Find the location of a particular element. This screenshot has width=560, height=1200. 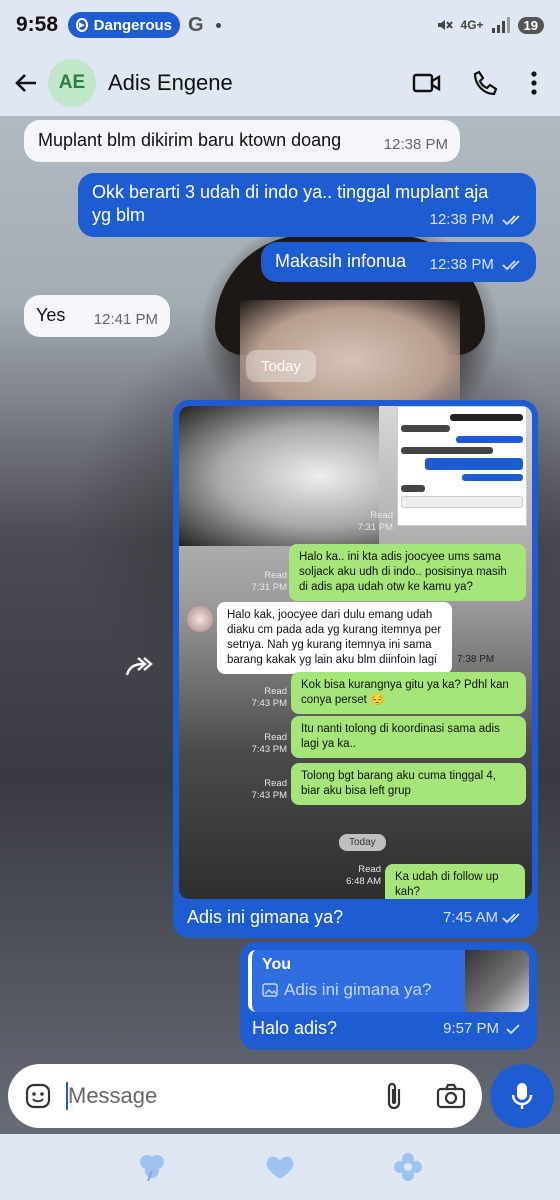

message-input: Message is located at coordinates (245, 1096).